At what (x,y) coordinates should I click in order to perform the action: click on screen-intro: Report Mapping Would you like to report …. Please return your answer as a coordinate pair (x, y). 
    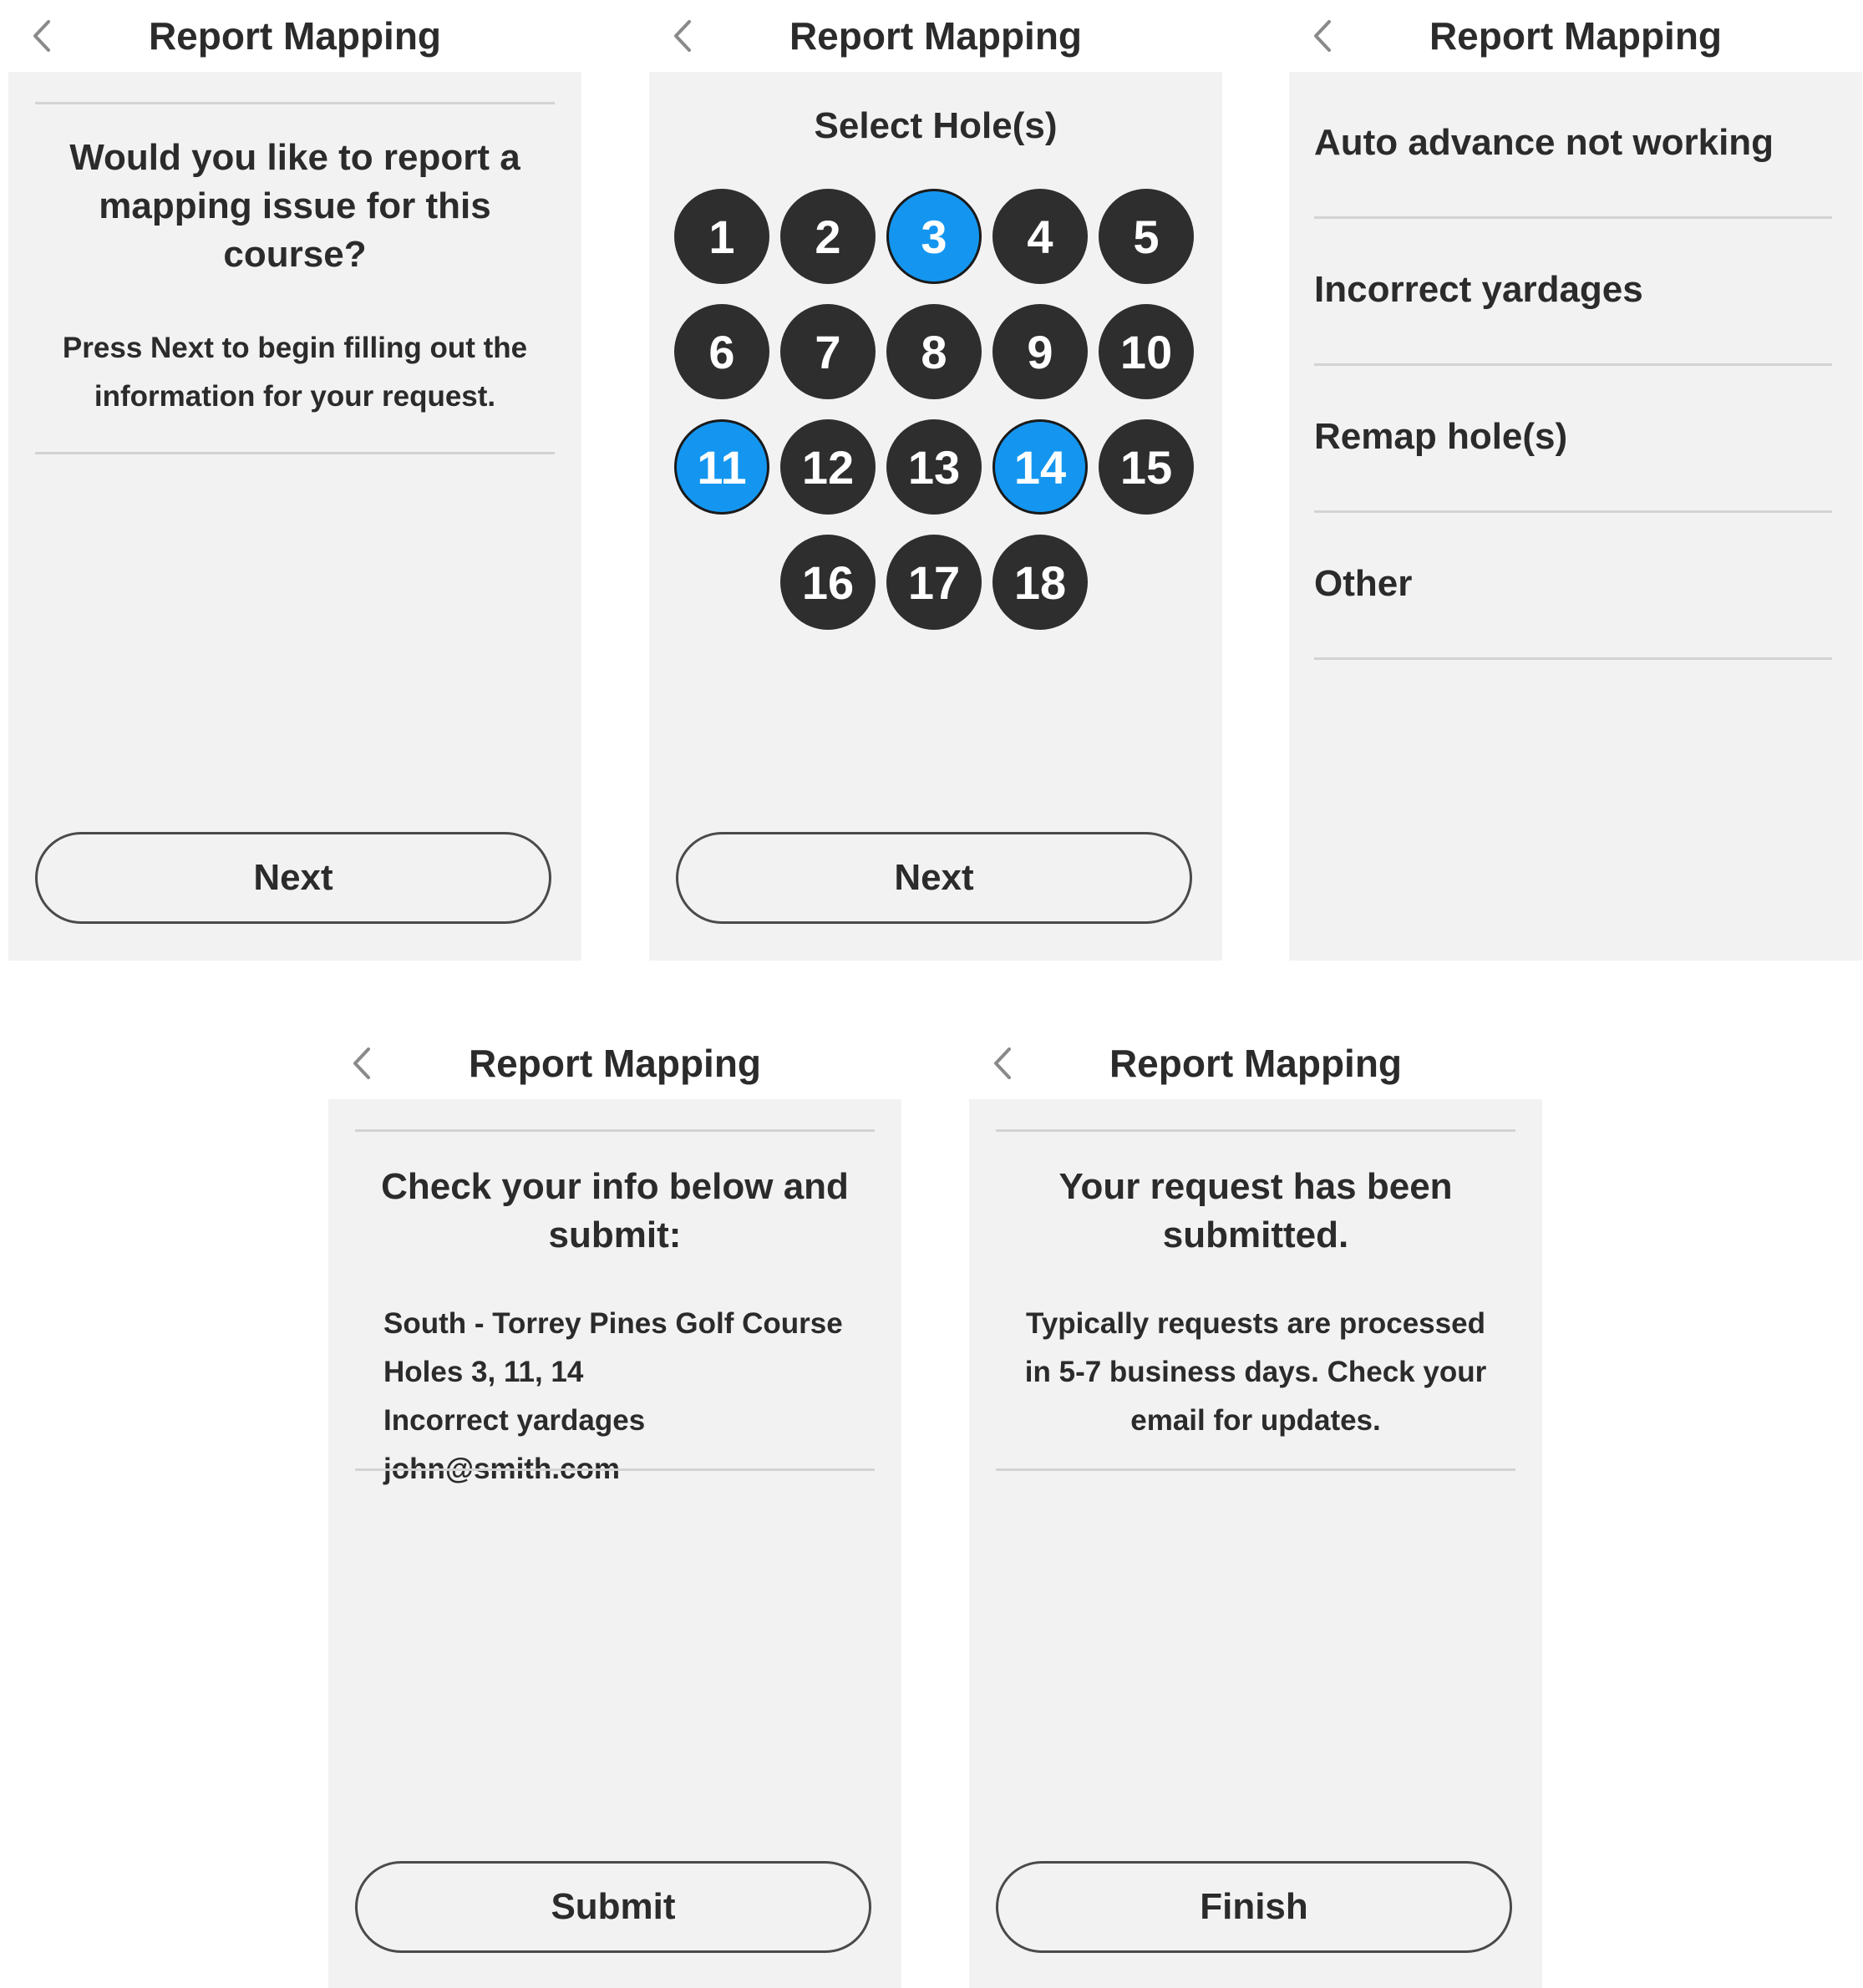
    Looking at the image, I should click on (294, 480).